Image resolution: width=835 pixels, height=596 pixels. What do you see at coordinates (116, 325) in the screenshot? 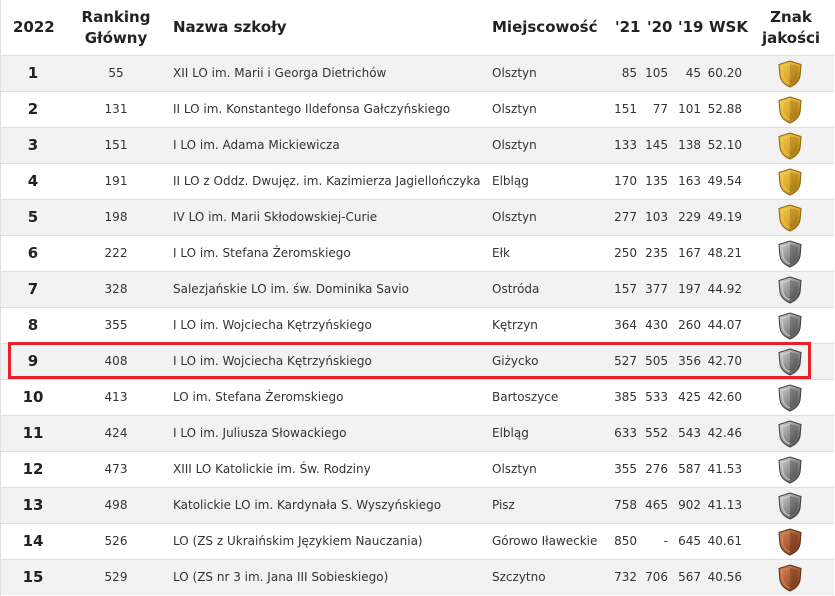
I see `main-ranking-cell: 355` at bounding box center [116, 325].